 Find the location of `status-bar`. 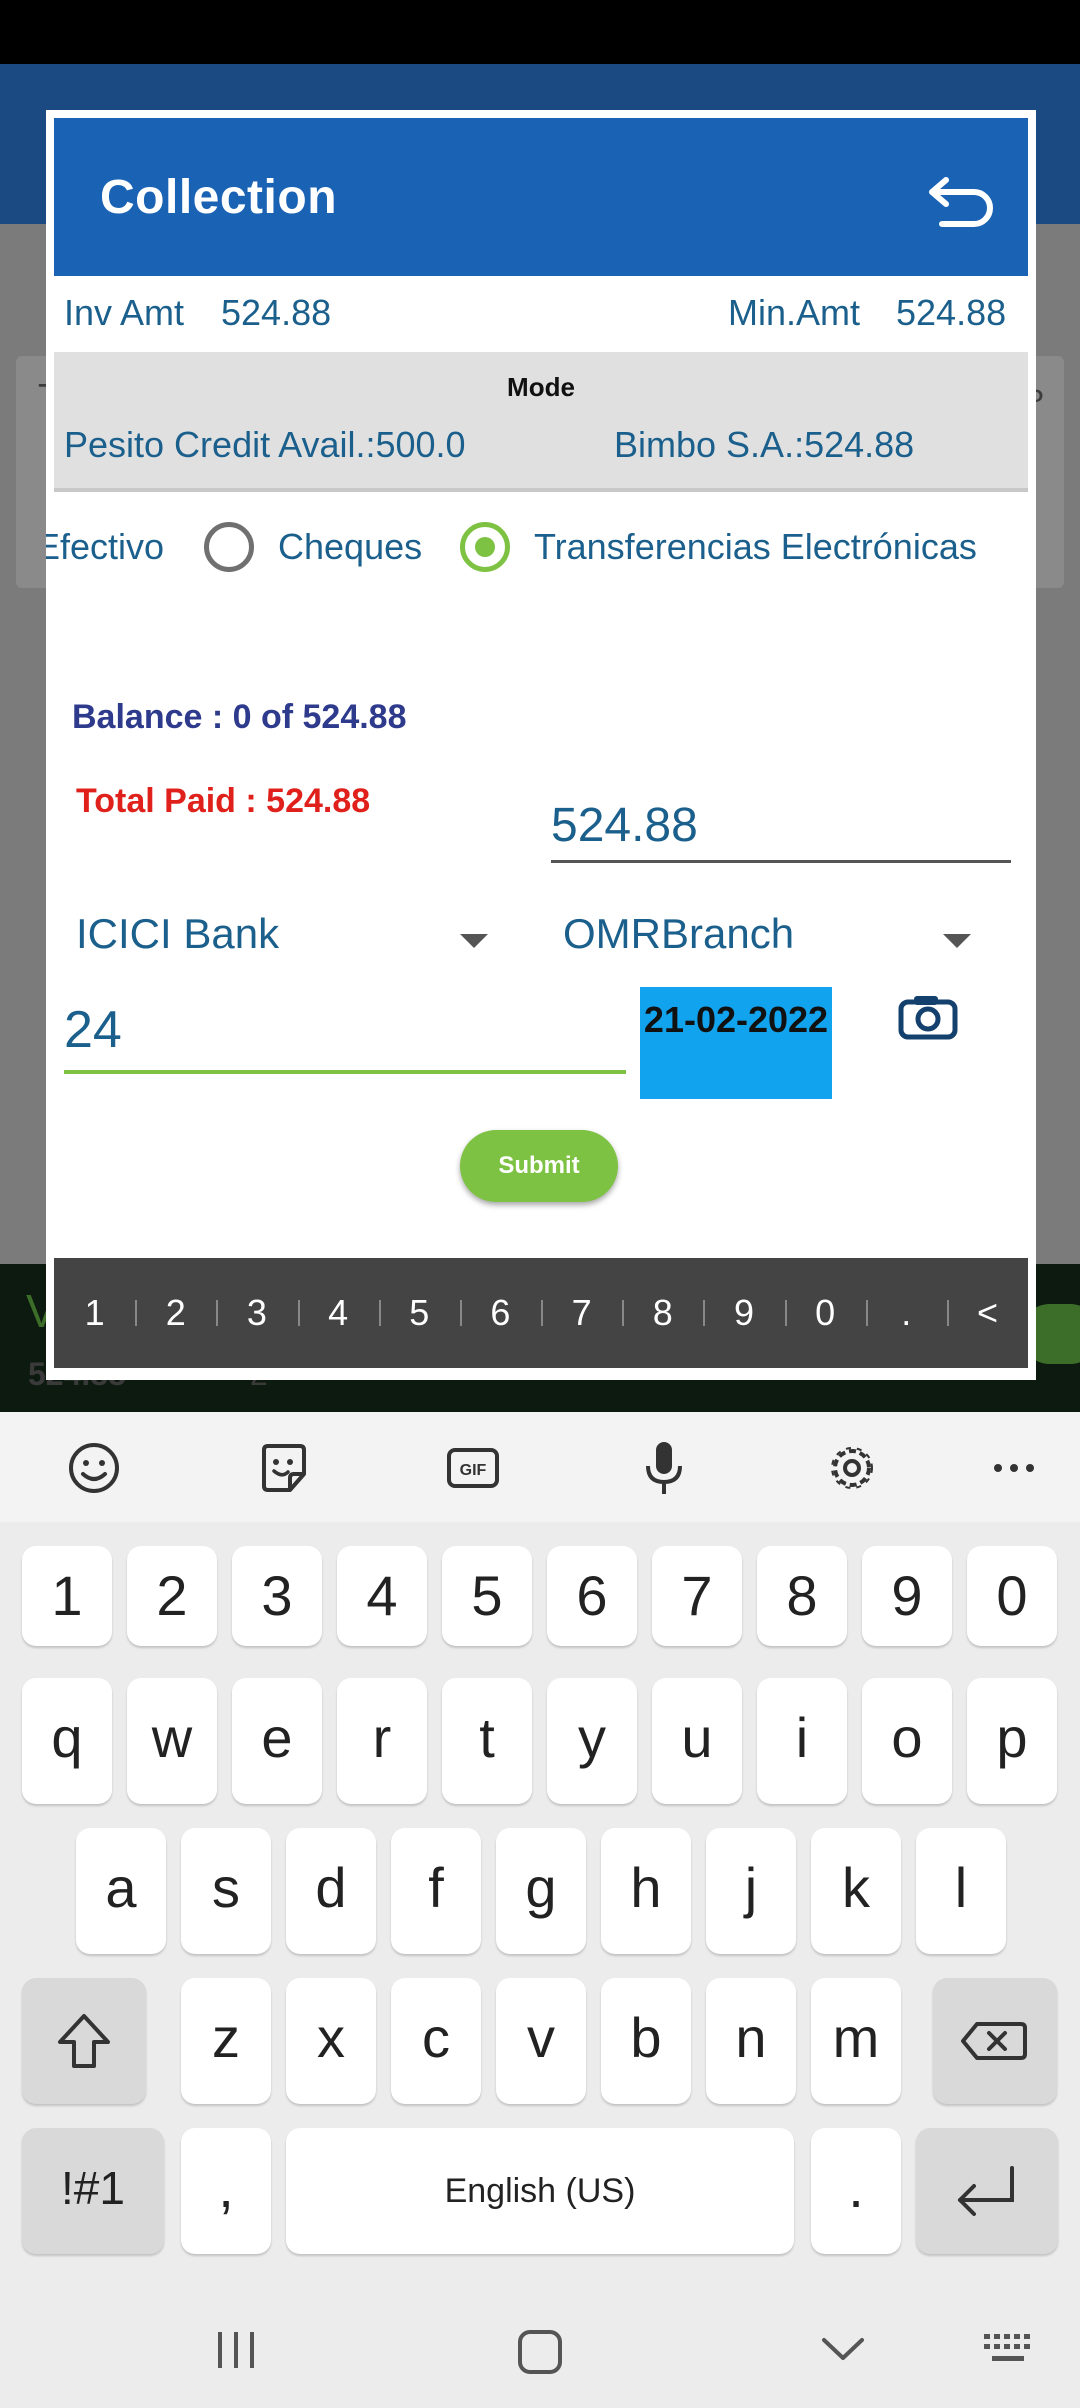

status-bar is located at coordinates (540, 32).